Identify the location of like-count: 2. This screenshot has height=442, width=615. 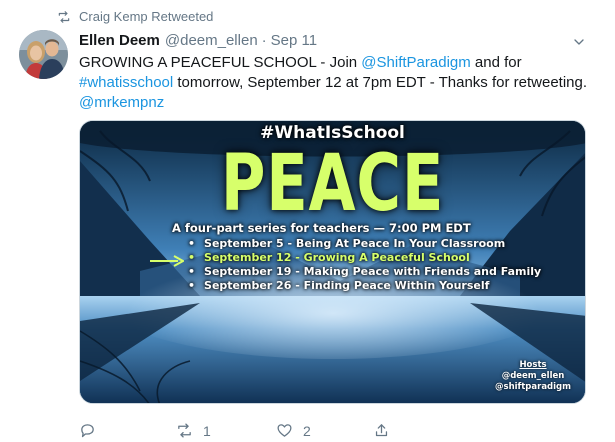
(307, 430).